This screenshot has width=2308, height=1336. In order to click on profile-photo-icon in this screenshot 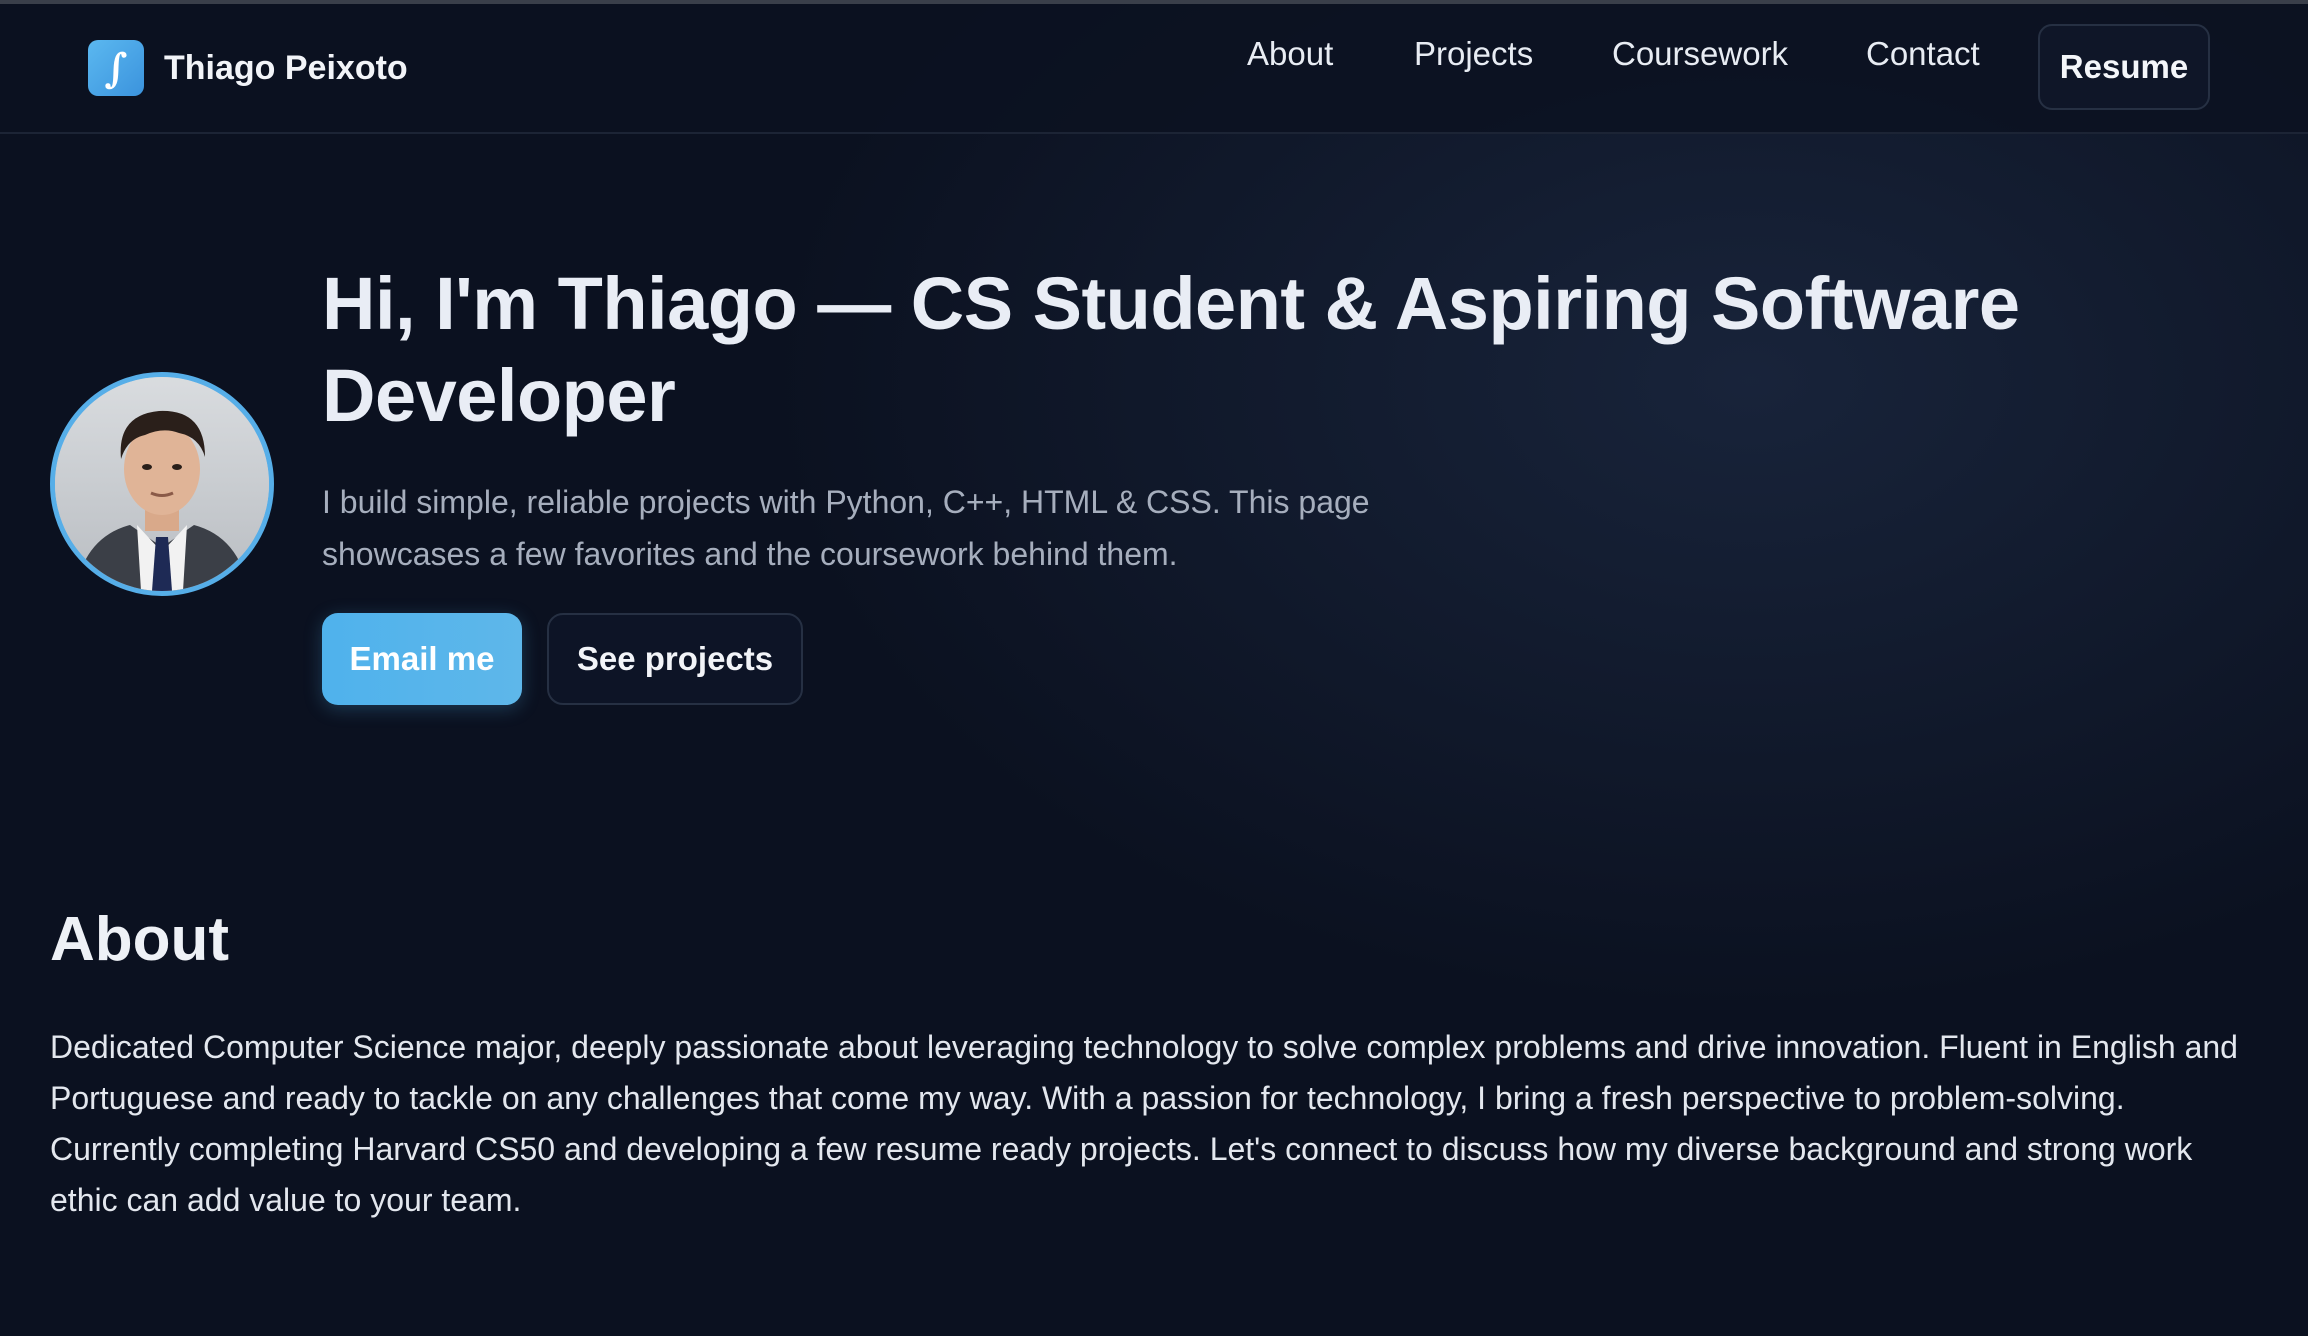, I will do `click(162, 484)`.